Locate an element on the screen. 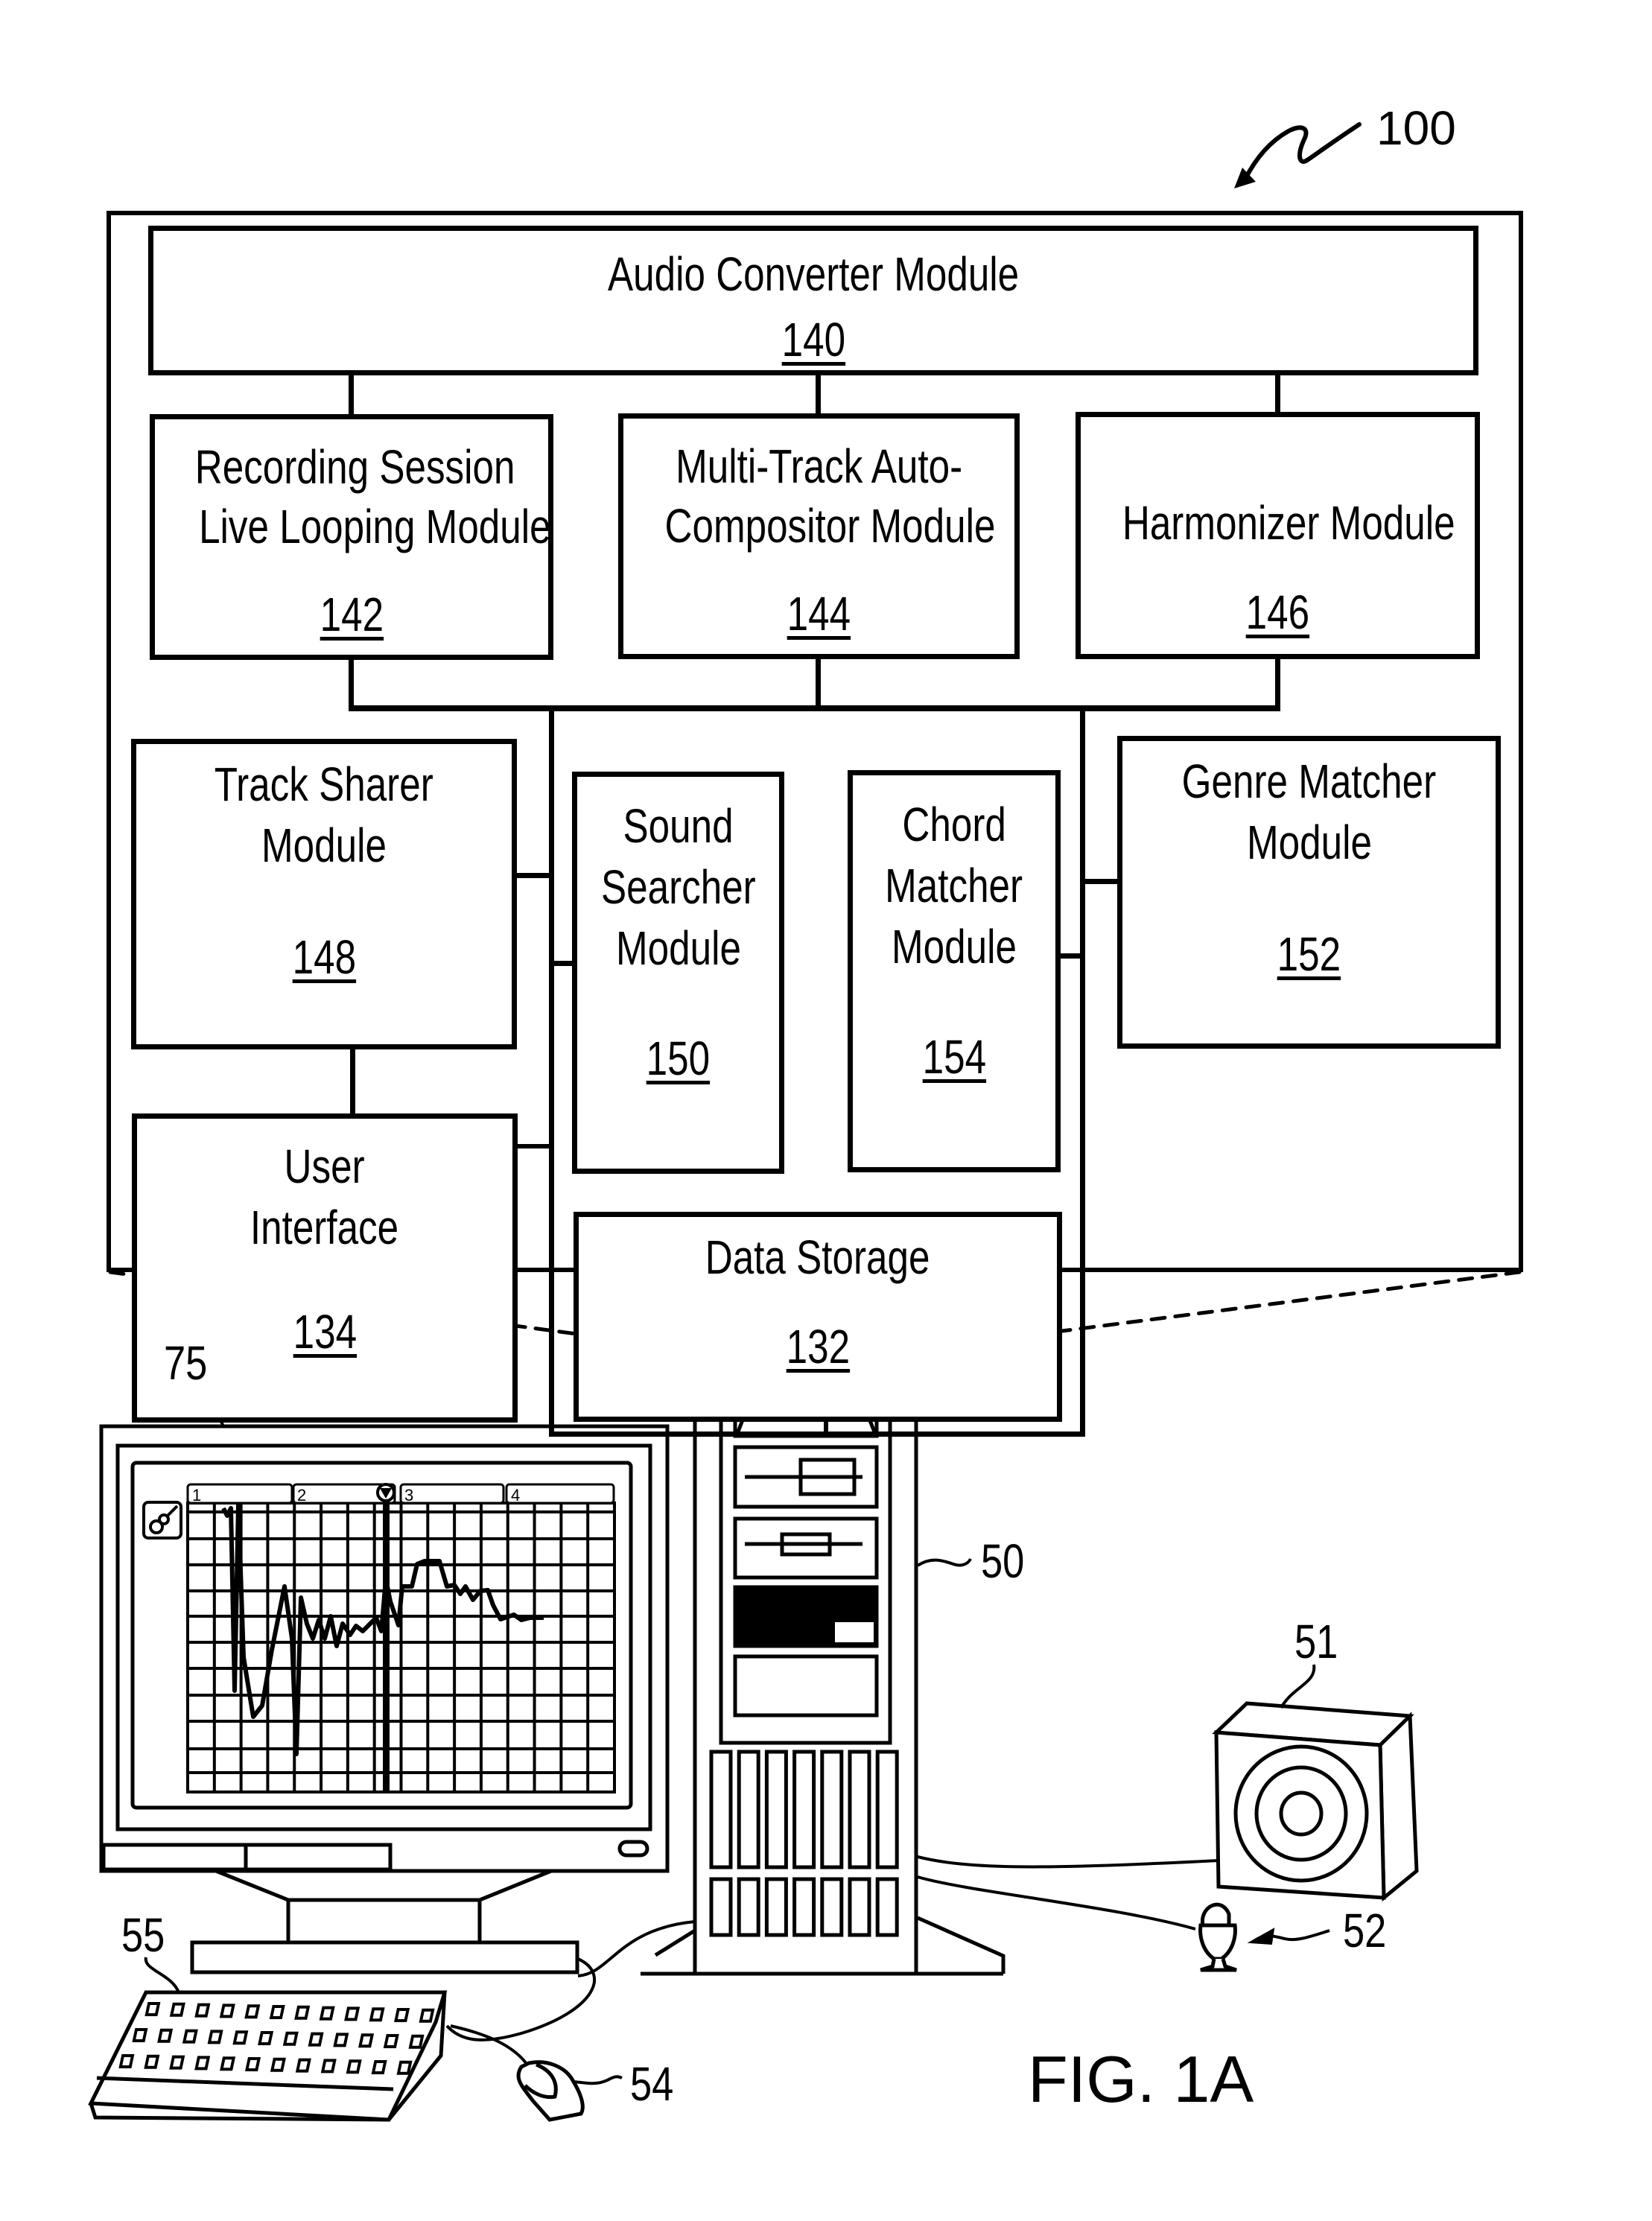  track-tab-label-1: 1 is located at coordinates (196, 1496).